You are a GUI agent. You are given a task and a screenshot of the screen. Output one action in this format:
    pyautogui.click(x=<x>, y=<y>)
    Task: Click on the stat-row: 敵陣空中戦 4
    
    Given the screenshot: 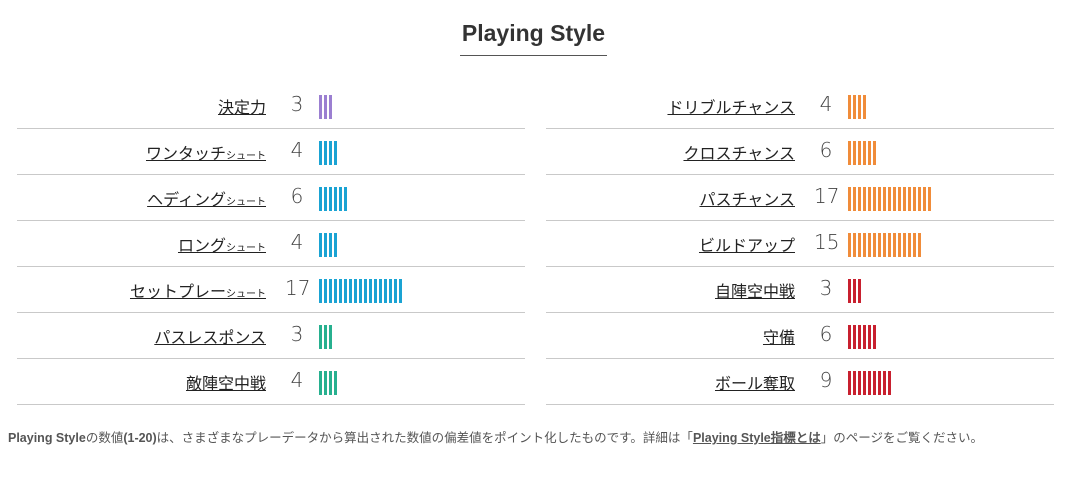 What is the action you would take?
    pyautogui.click(x=271, y=382)
    